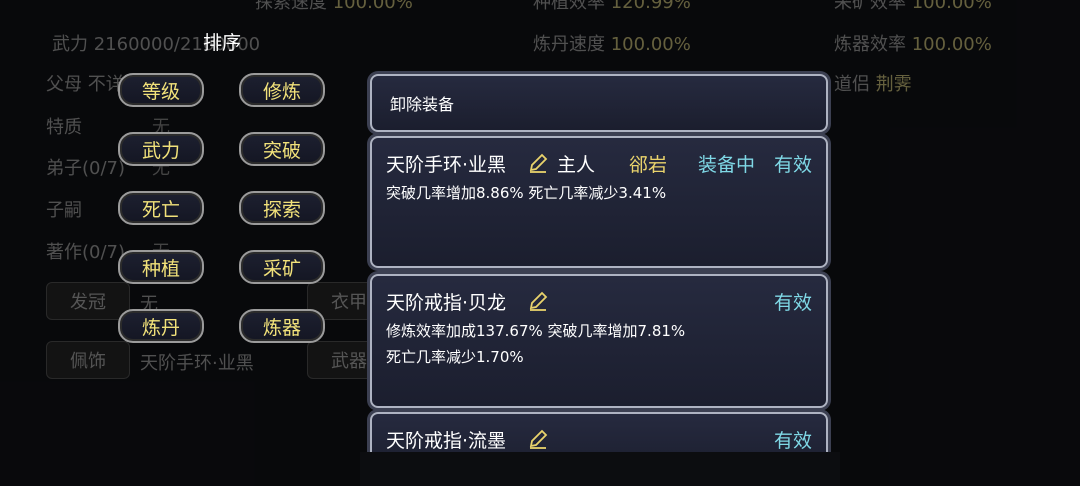 The width and height of the screenshot is (1080, 486). Describe the element at coordinates (422, 104) in the screenshot. I see `unequip-label: 卸除装备` at that location.